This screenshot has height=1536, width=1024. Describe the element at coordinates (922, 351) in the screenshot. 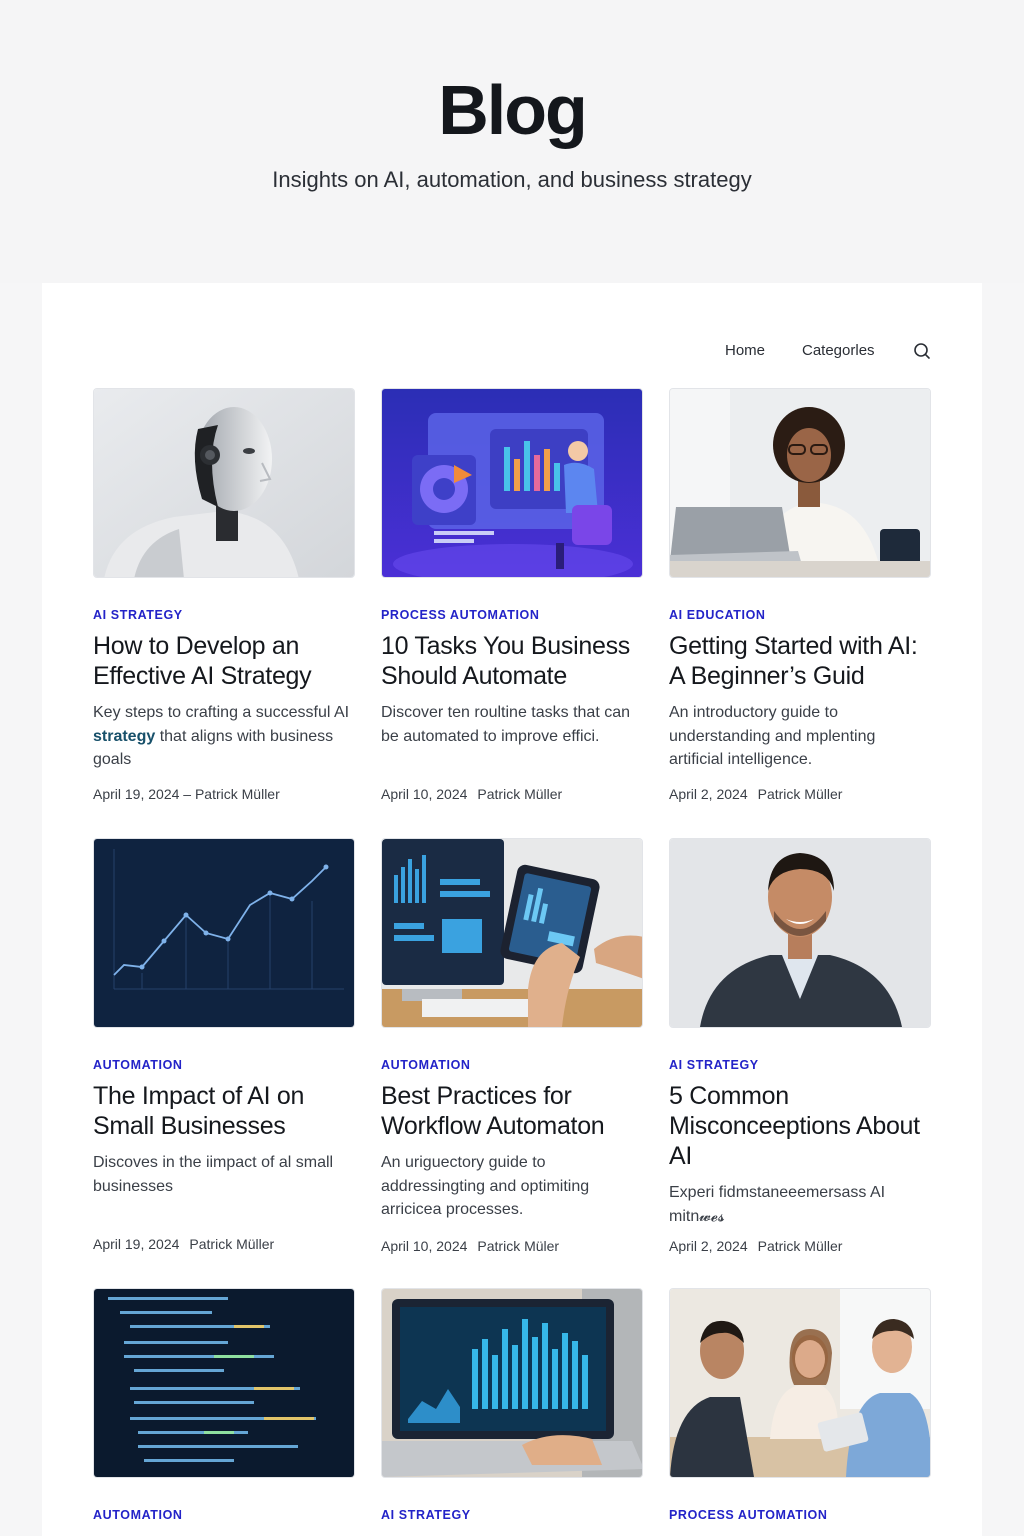

I see `search-icon` at that location.